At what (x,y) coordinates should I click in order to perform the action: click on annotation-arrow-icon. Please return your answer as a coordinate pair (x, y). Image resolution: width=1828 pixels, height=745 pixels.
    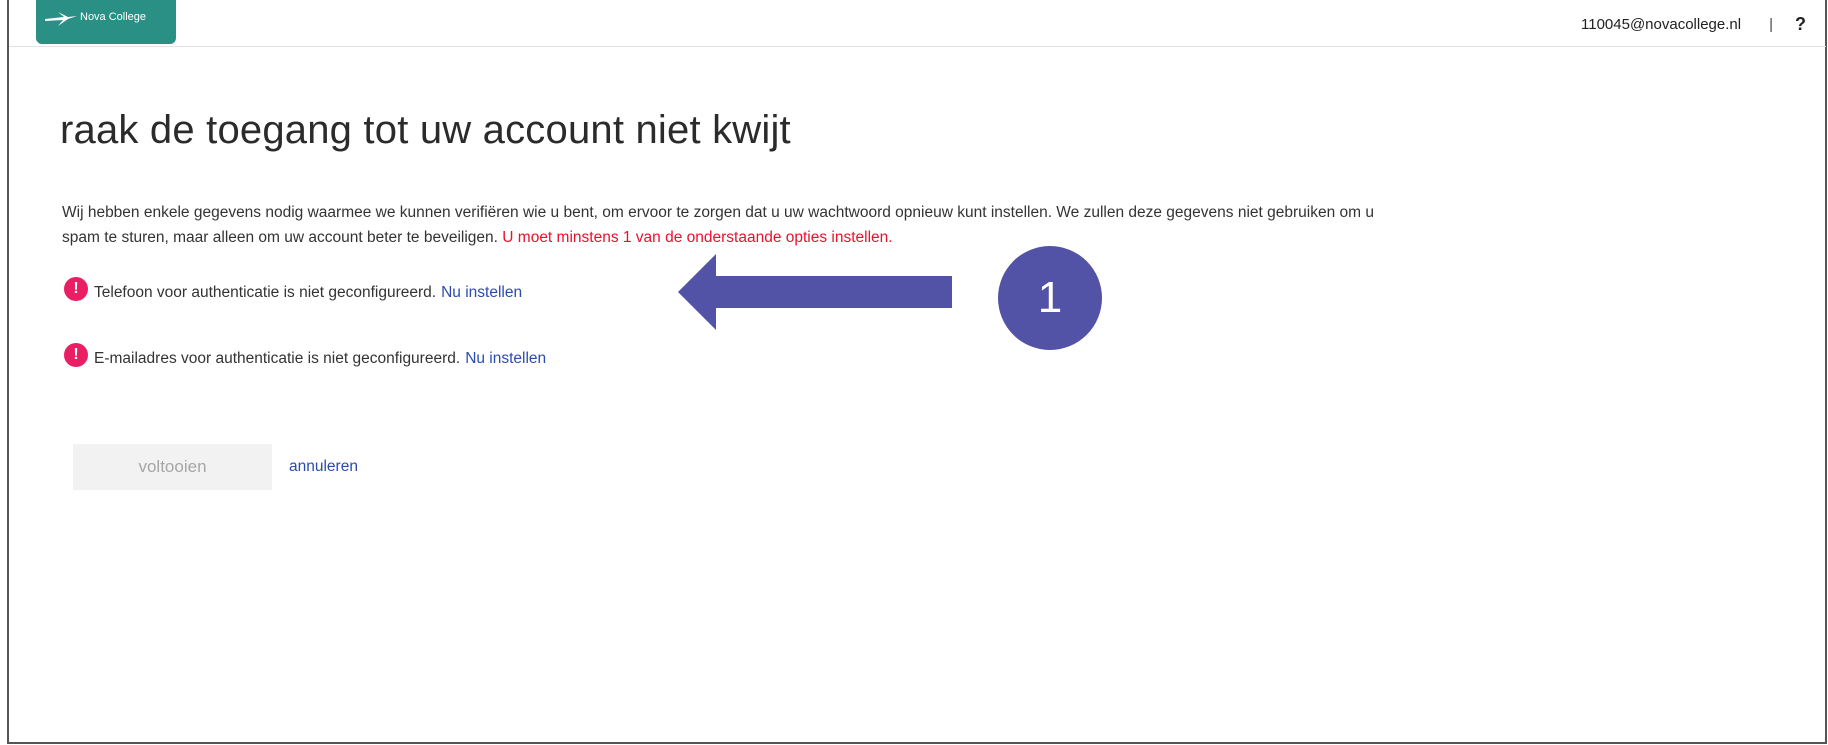
    Looking at the image, I should click on (815, 292).